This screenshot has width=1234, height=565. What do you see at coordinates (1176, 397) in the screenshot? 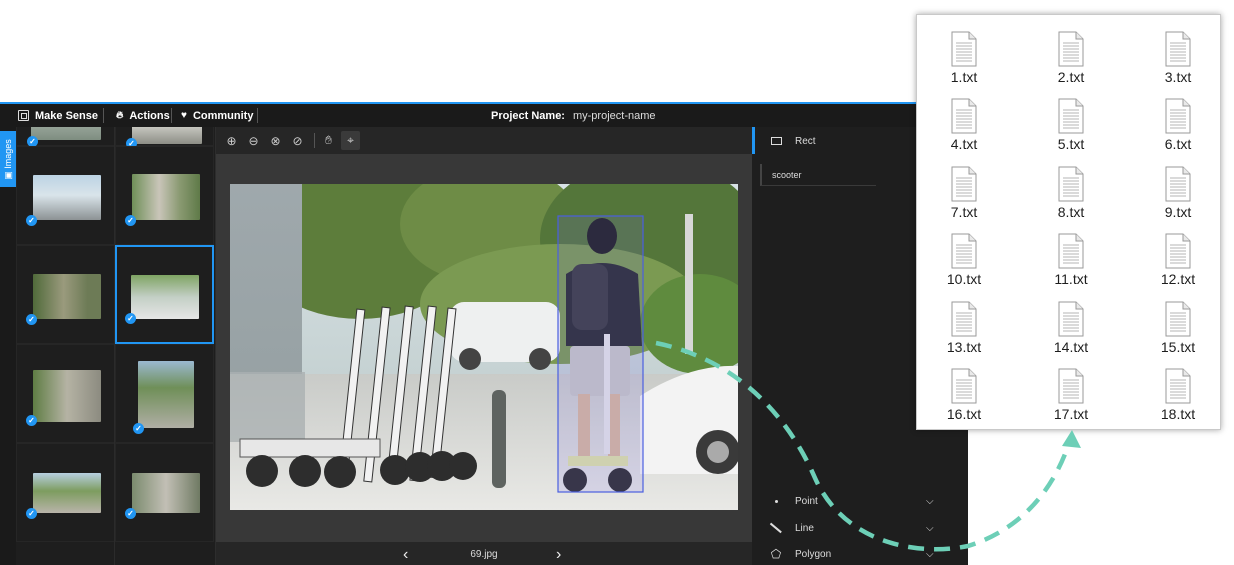
I see `file-item: 18.txt` at bounding box center [1176, 397].